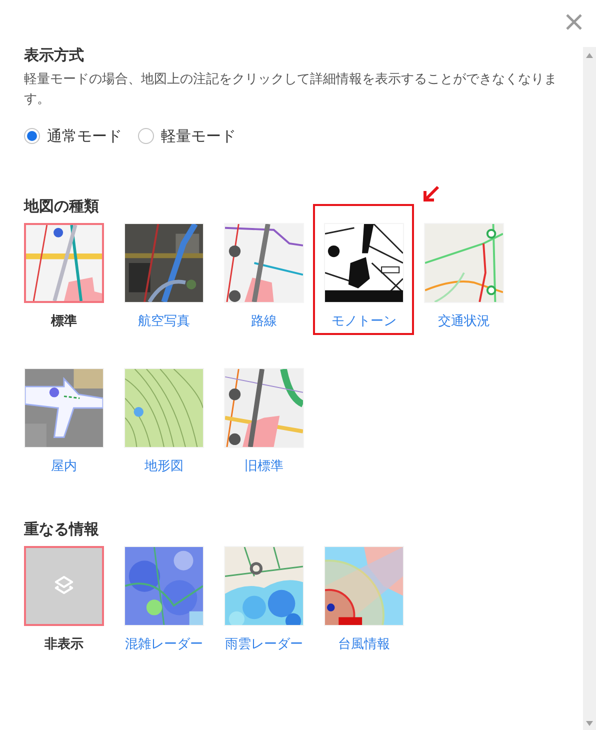  What do you see at coordinates (431, 194) in the screenshot?
I see `arrow-icon` at bounding box center [431, 194].